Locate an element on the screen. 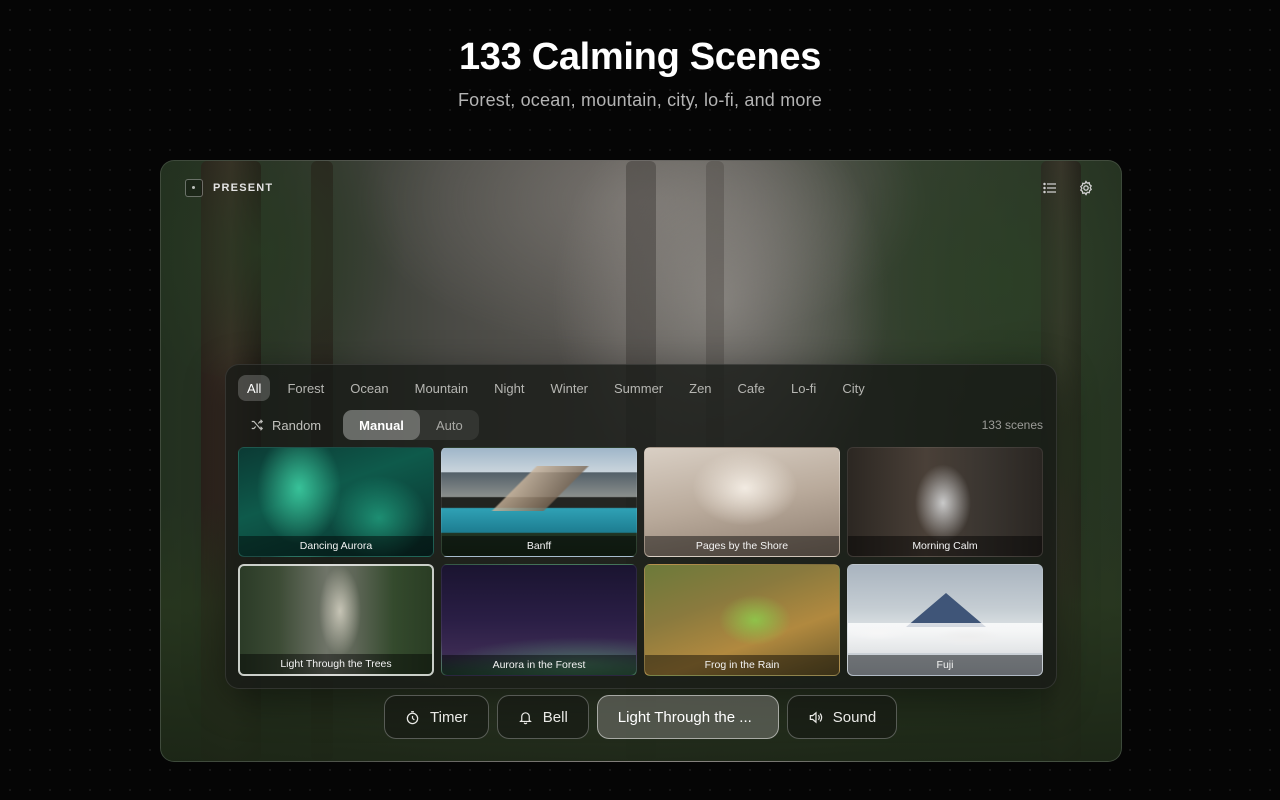 The width and height of the screenshot is (1280, 800). brand-name: PRESENT is located at coordinates (243, 188).